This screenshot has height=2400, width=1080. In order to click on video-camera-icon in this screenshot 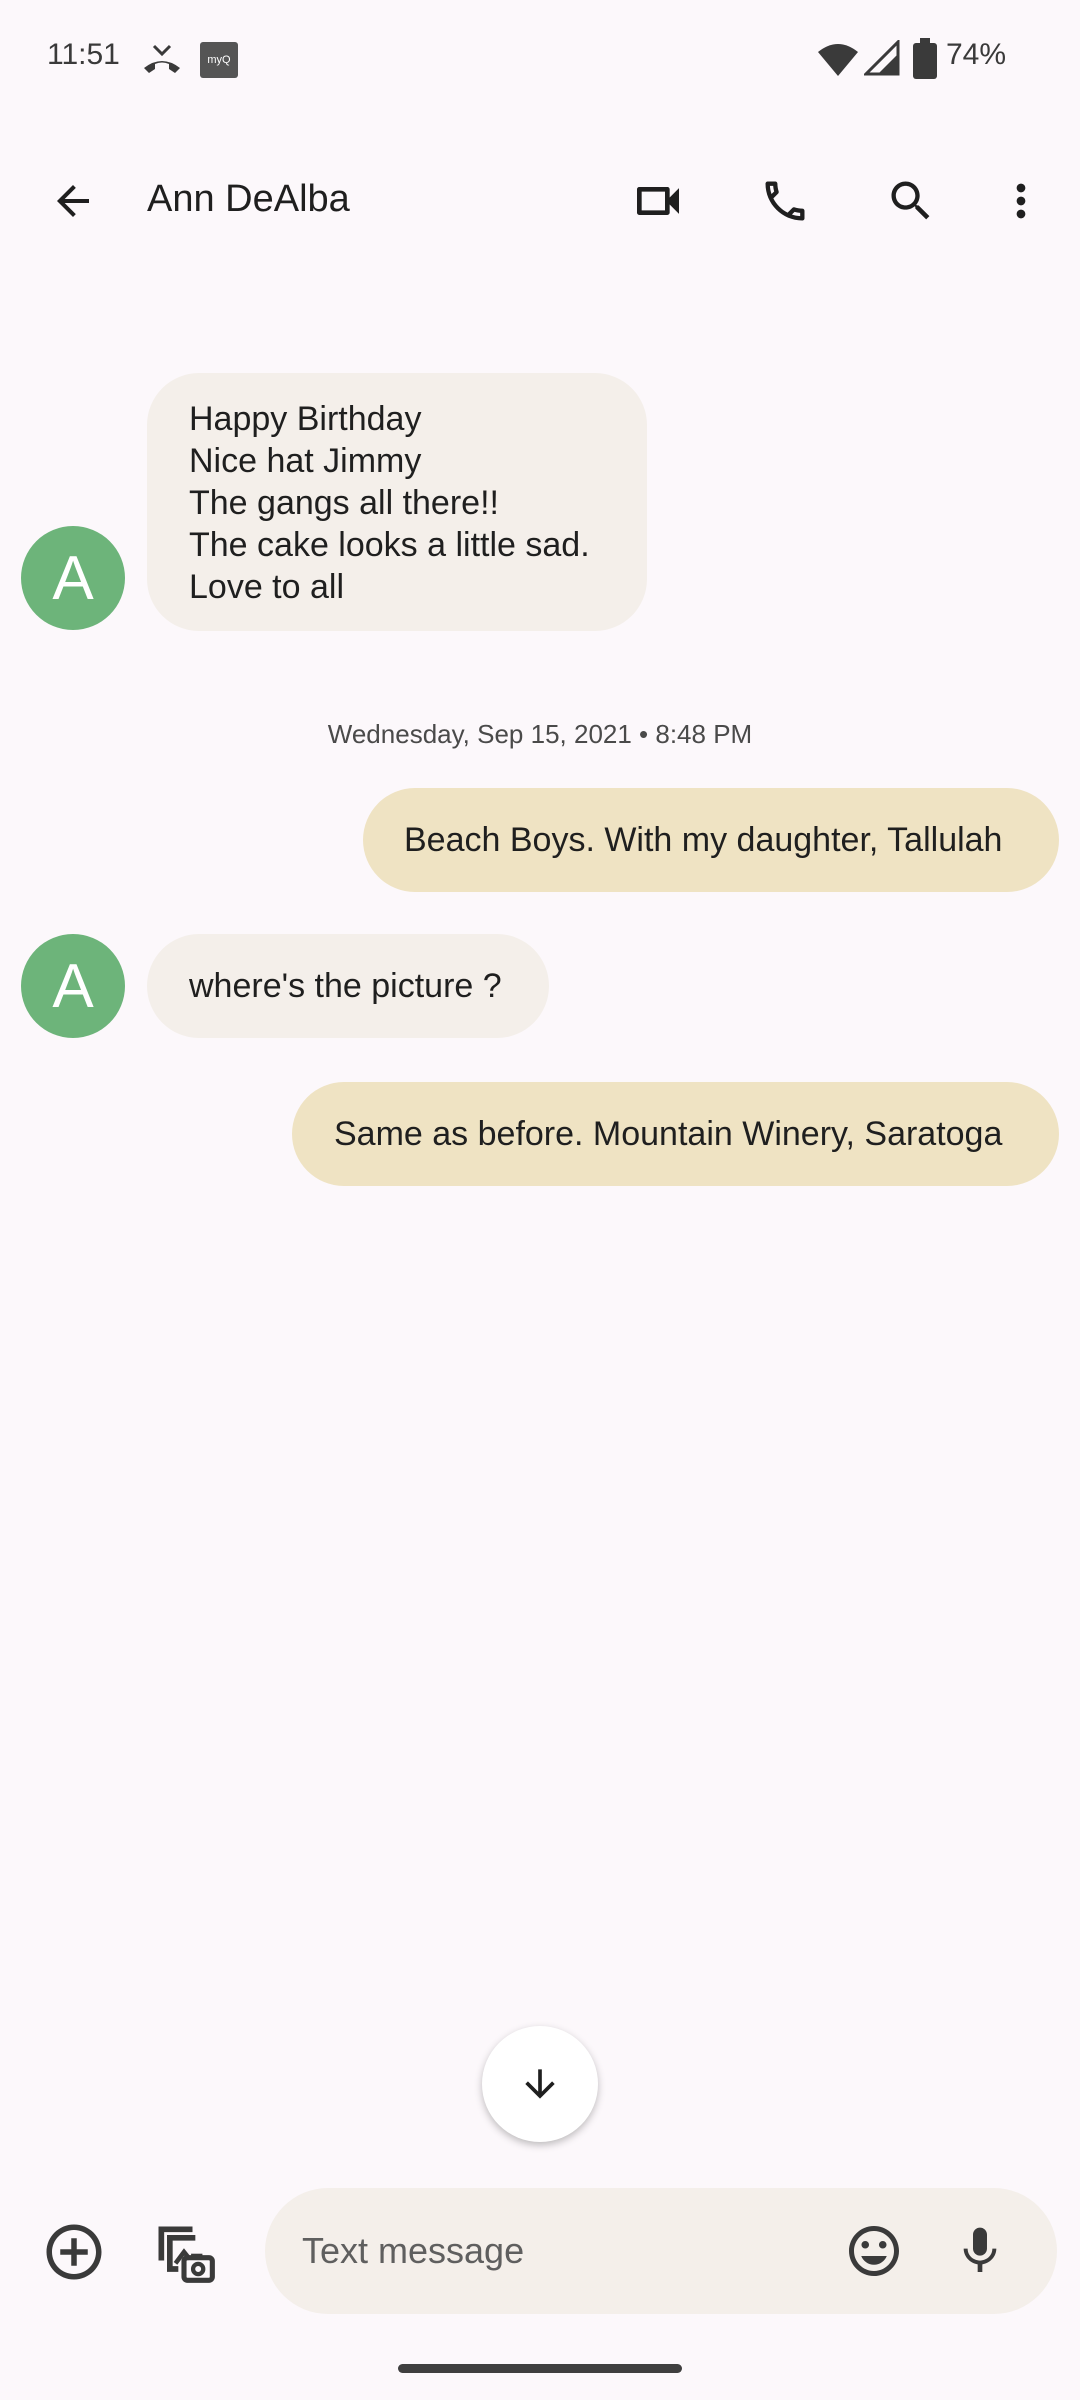, I will do `click(658, 201)`.